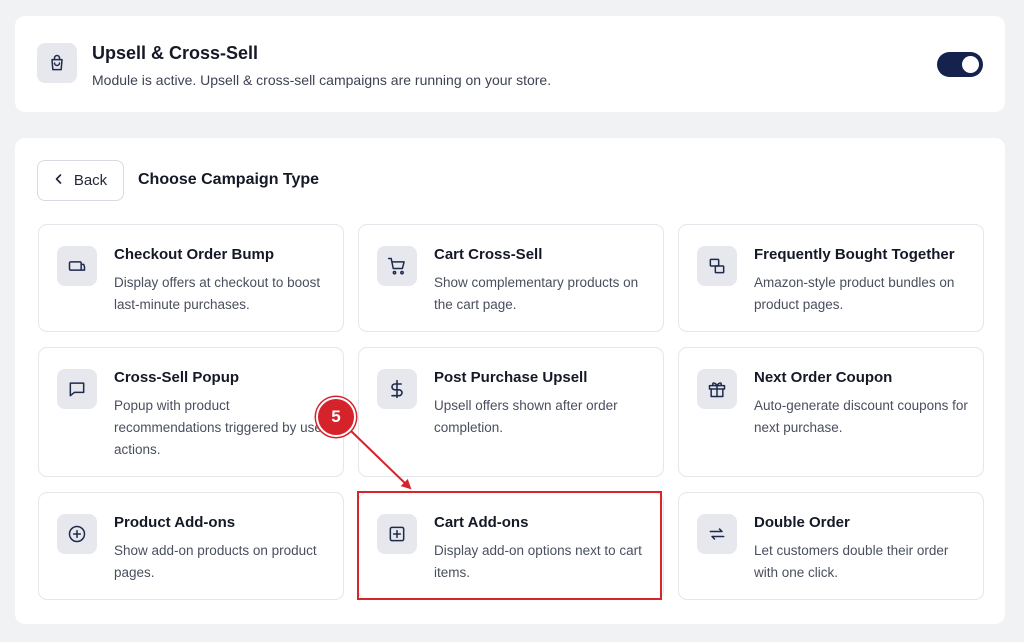  Describe the element at coordinates (77, 534) in the screenshot. I see `plus-circle-icon` at that location.